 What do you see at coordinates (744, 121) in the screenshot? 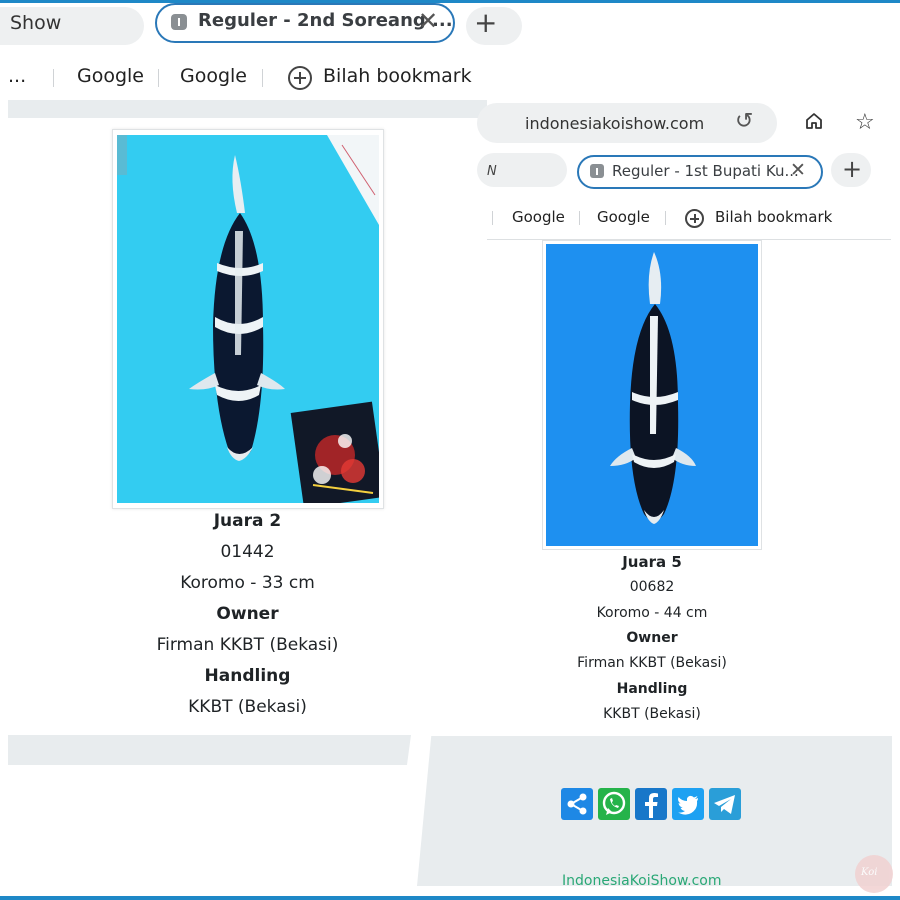
I see `reload-icon: ↺` at bounding box center [744, 121].